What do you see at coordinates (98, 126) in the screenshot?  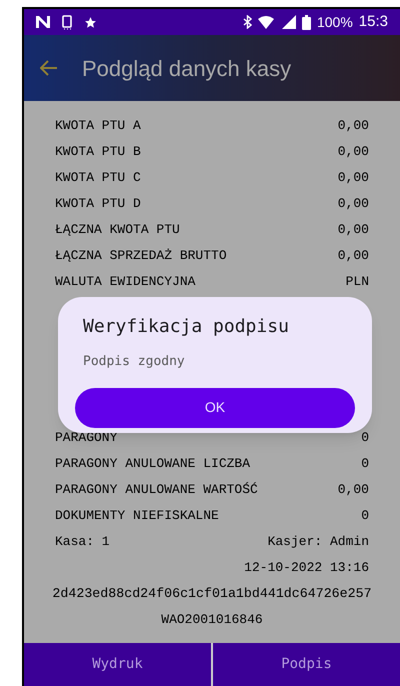 I see `receipt-label: KWOTA PTU A` at bounding box center [98, 126].